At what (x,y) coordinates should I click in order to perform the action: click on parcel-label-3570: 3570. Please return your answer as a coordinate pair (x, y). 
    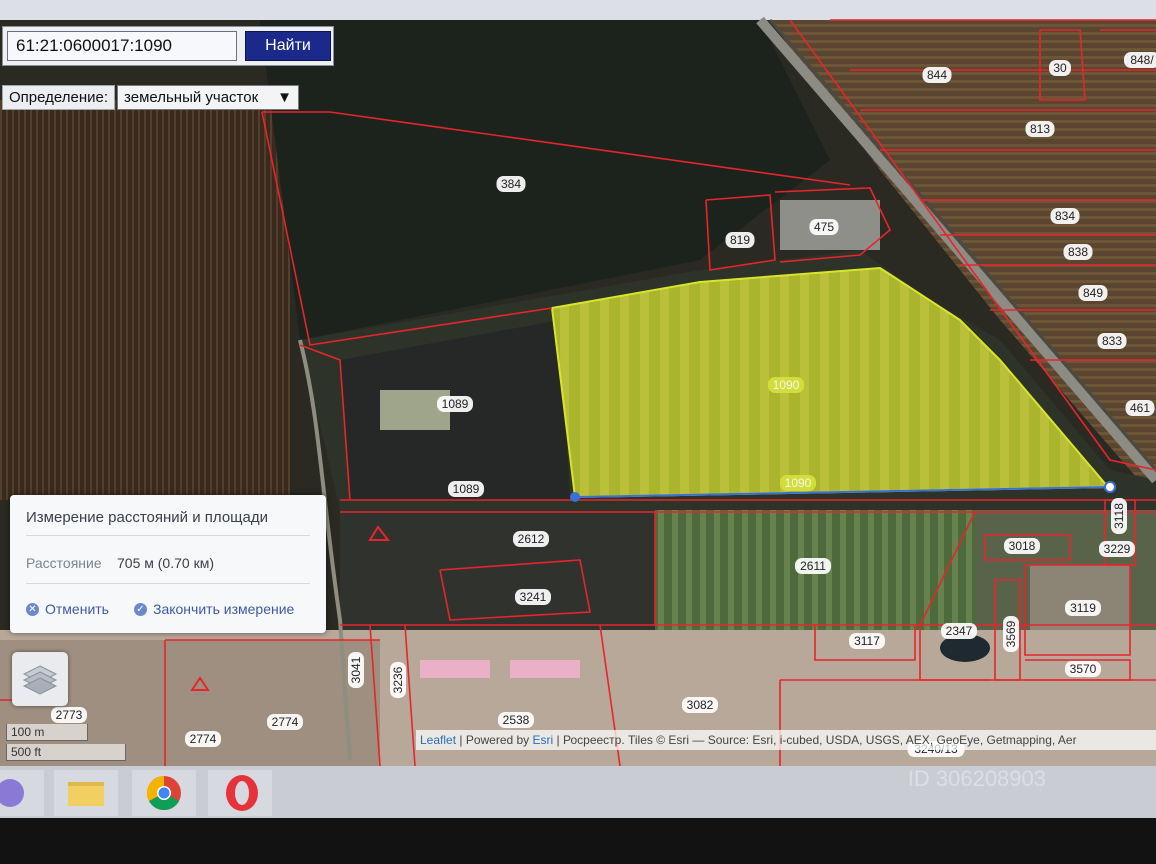
    Looking at the image, I should click on (1083, 669).